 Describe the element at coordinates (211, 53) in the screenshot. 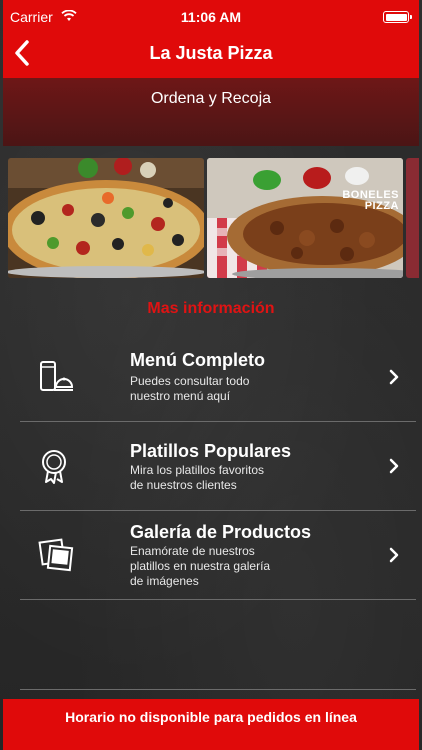

I see `page-title: La Justa Pizza` at that location.